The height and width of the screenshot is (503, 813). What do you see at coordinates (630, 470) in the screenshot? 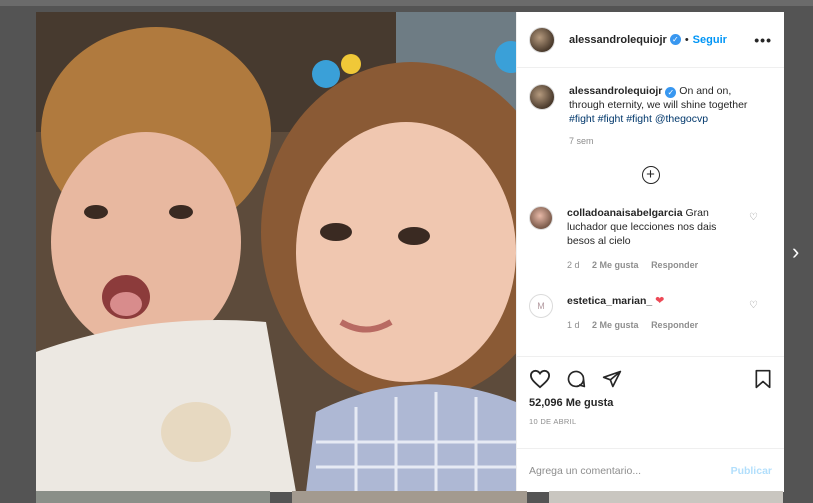
I see `comment-input` at bounding box center [630, 470].